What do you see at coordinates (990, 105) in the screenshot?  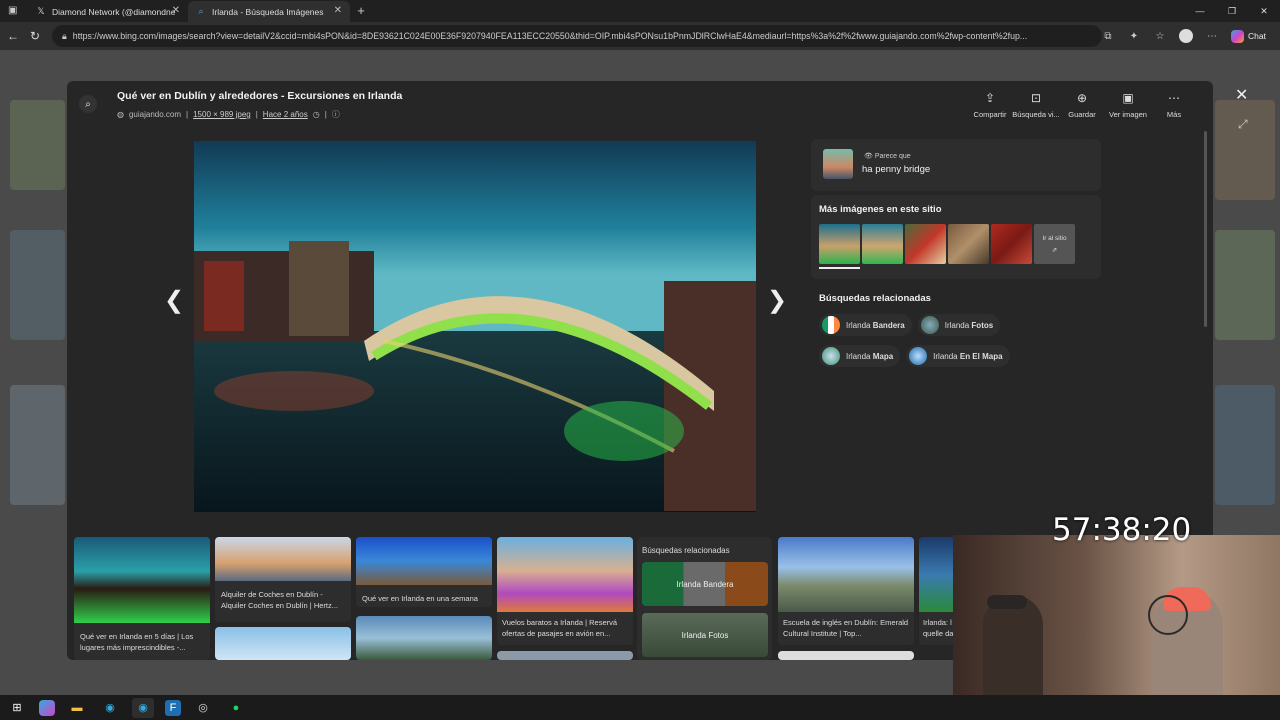 I see `share-button: ⇪ Compartir` at bounding box center [990, 105].